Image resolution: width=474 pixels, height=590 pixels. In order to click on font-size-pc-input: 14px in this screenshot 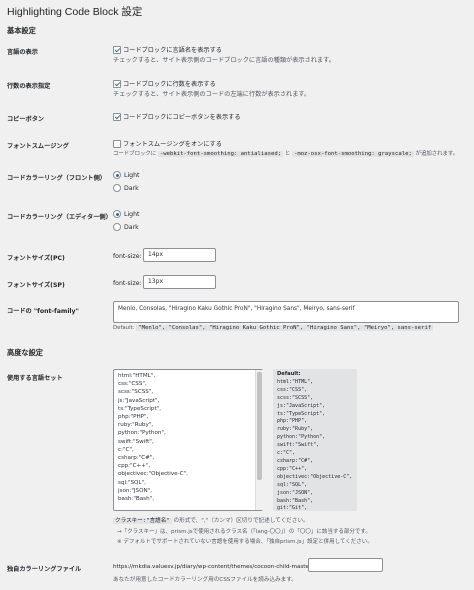, I will do `click(179, 255)`.